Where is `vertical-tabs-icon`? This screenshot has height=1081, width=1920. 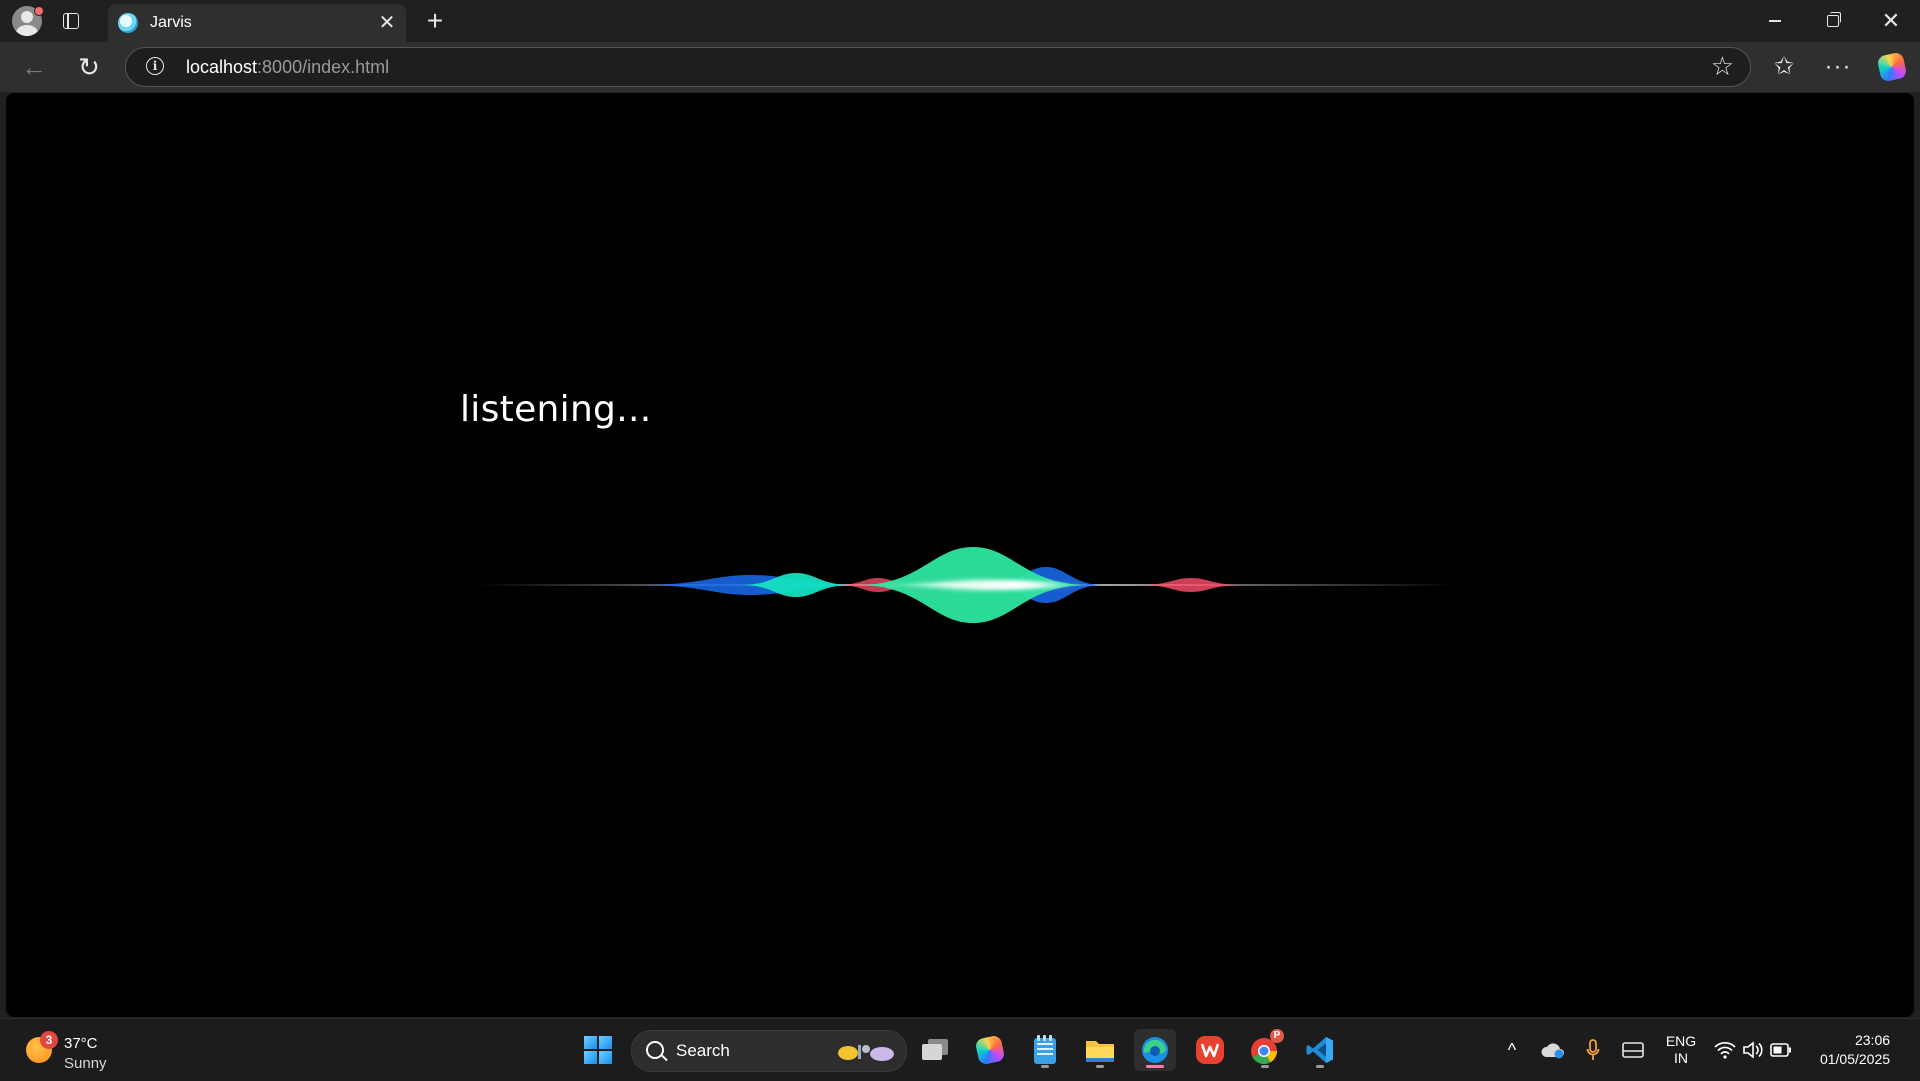 vertical-tabs-icon is located at coordinates (71, 21).